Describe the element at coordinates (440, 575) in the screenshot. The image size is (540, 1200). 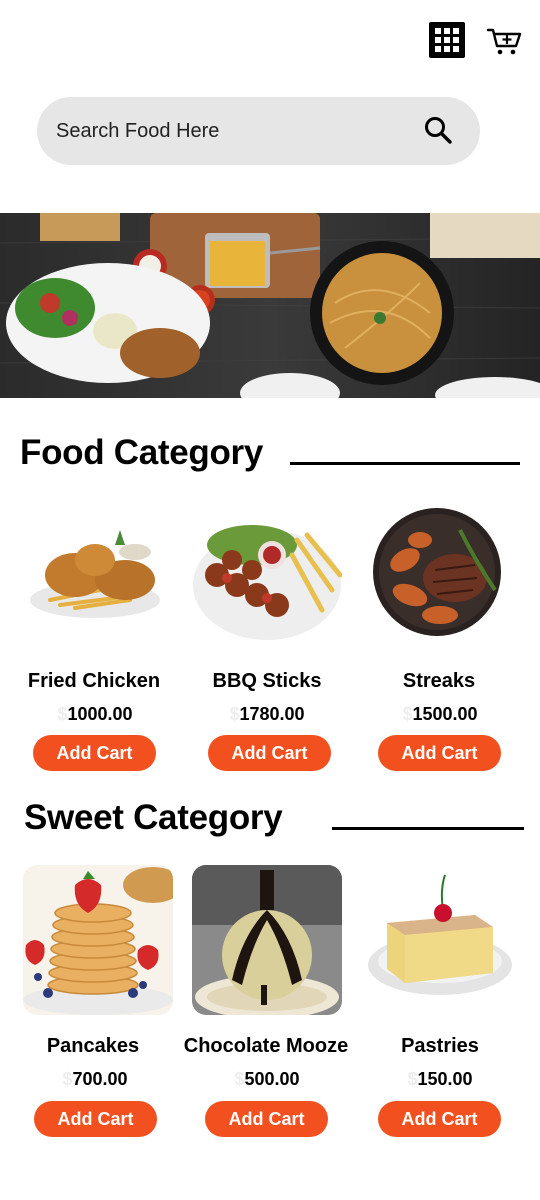
I see `steaks-image` at that location.